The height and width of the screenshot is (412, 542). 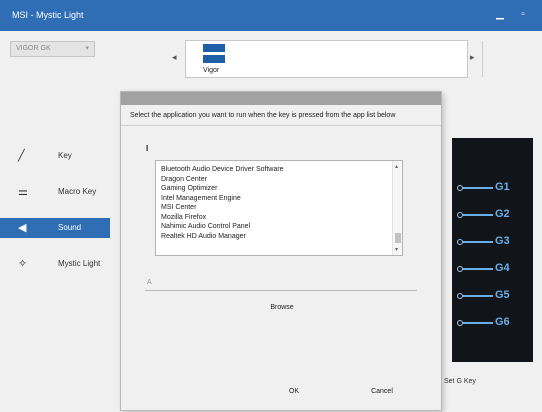 I want to click on g-key-label: G1, so click(x=502, y=187).